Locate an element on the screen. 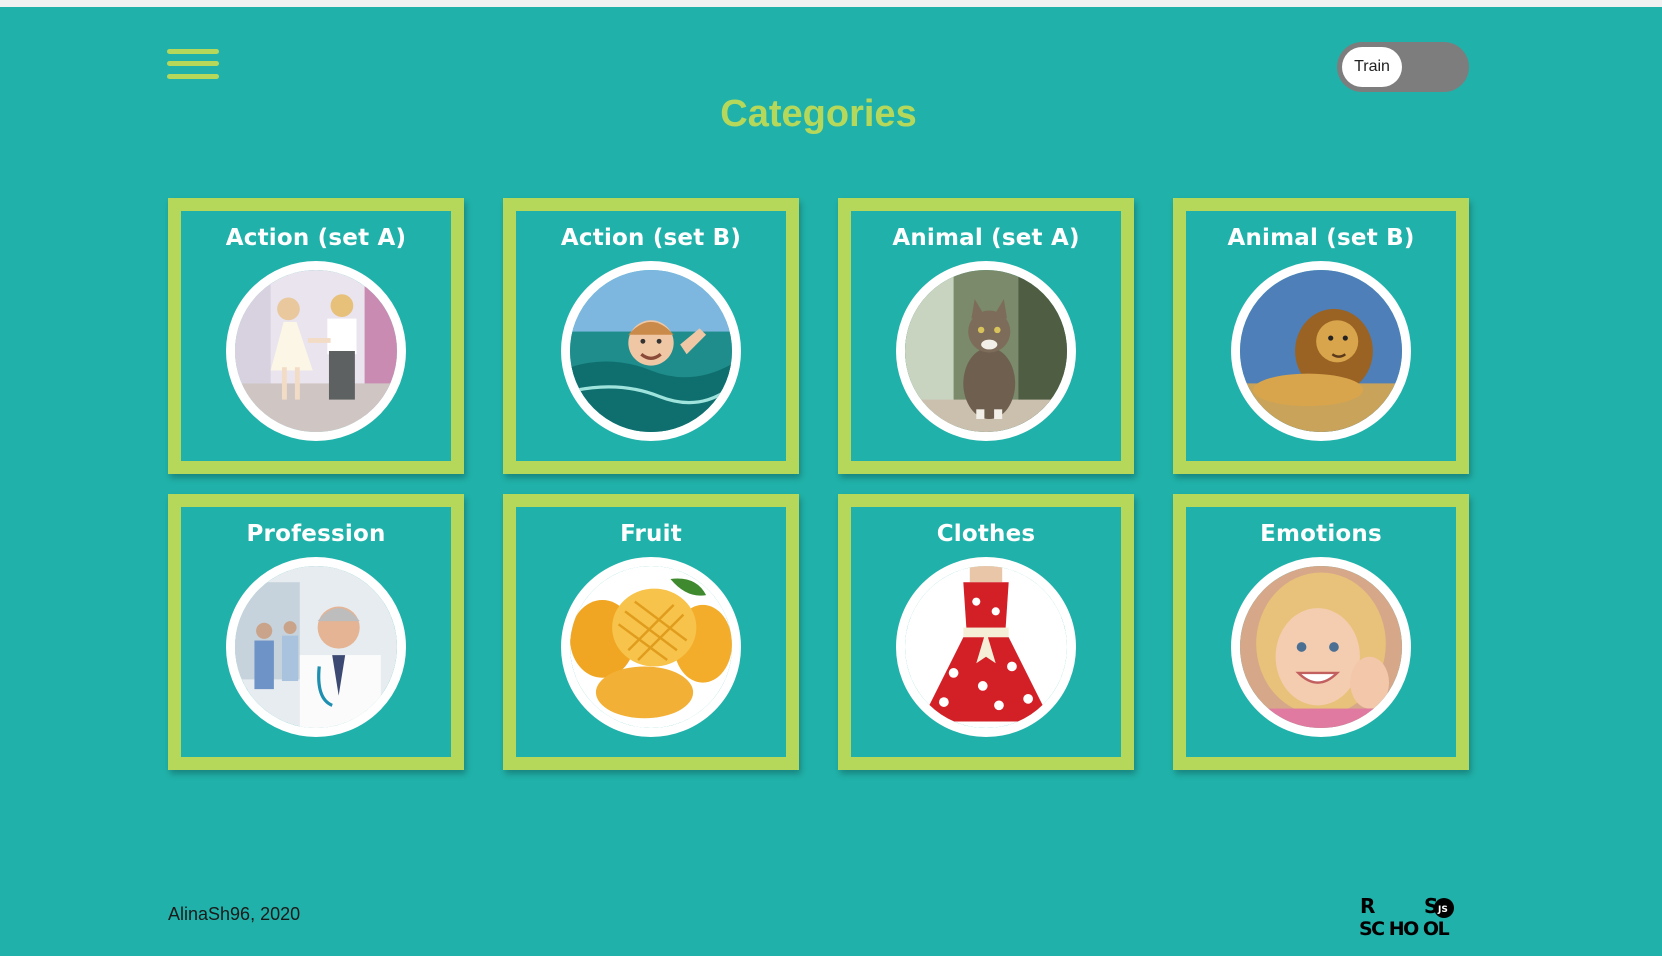  mode-toggle-knob: Train is located at coordinates (1372, 67).